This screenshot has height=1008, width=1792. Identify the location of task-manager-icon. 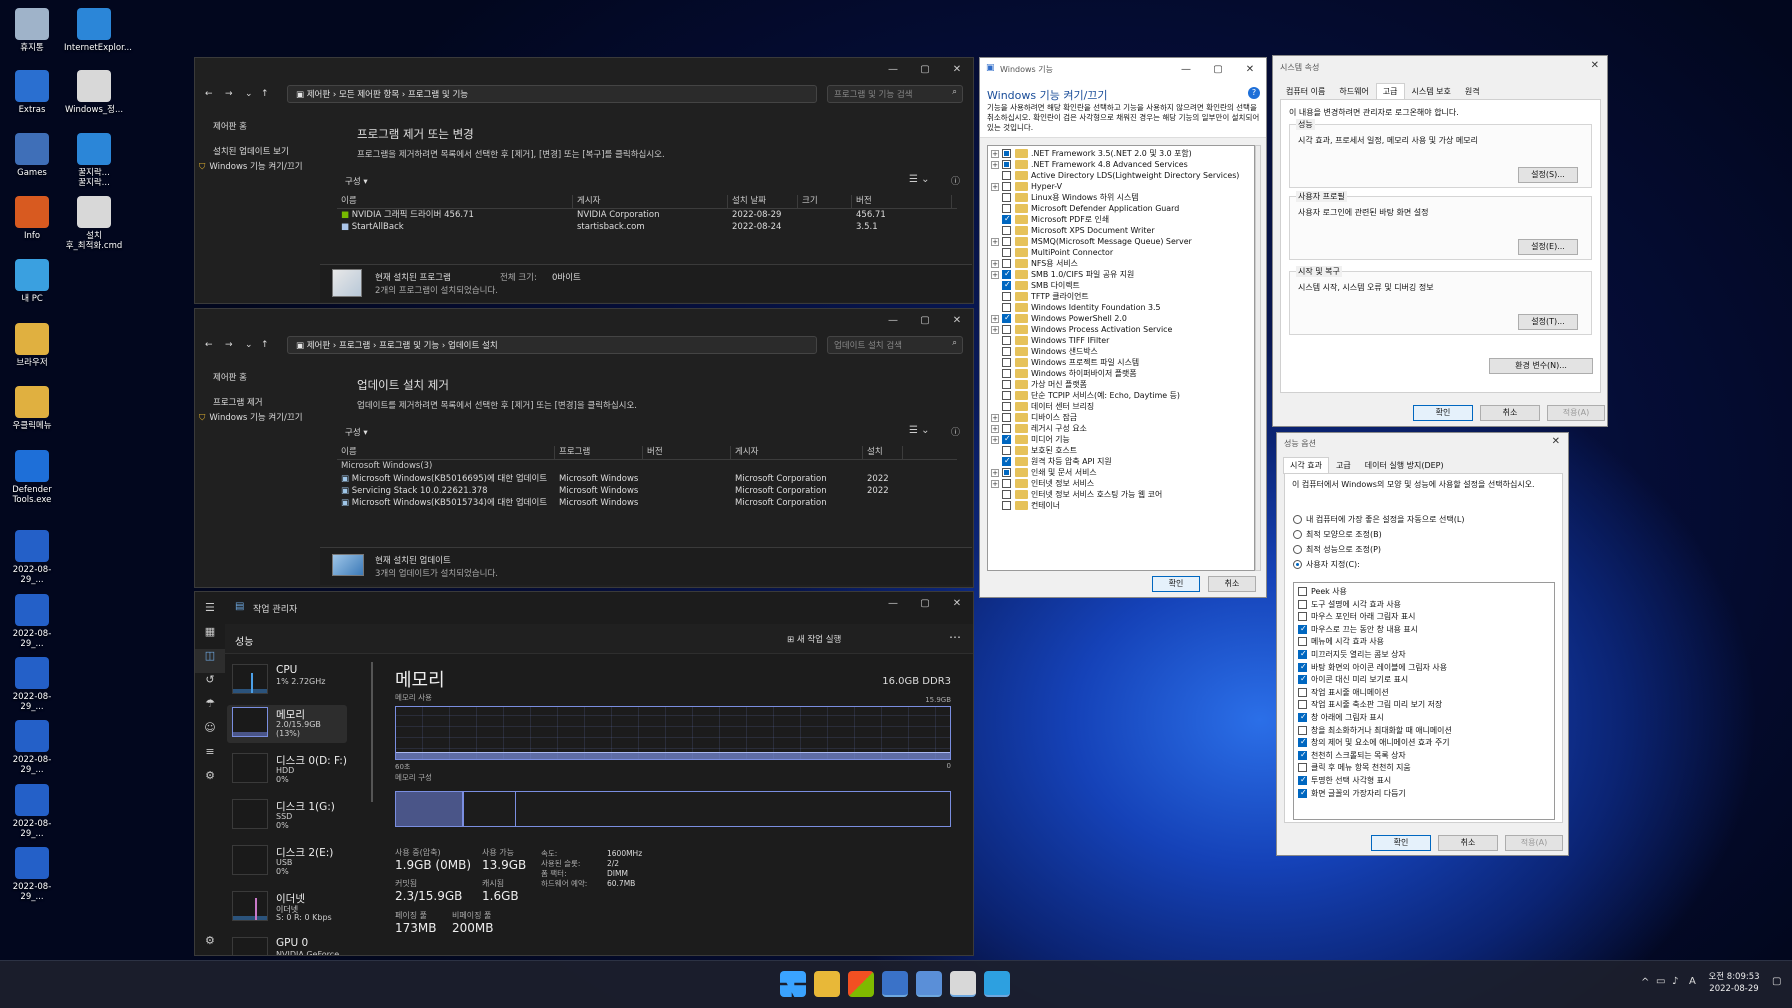
(929, 984).